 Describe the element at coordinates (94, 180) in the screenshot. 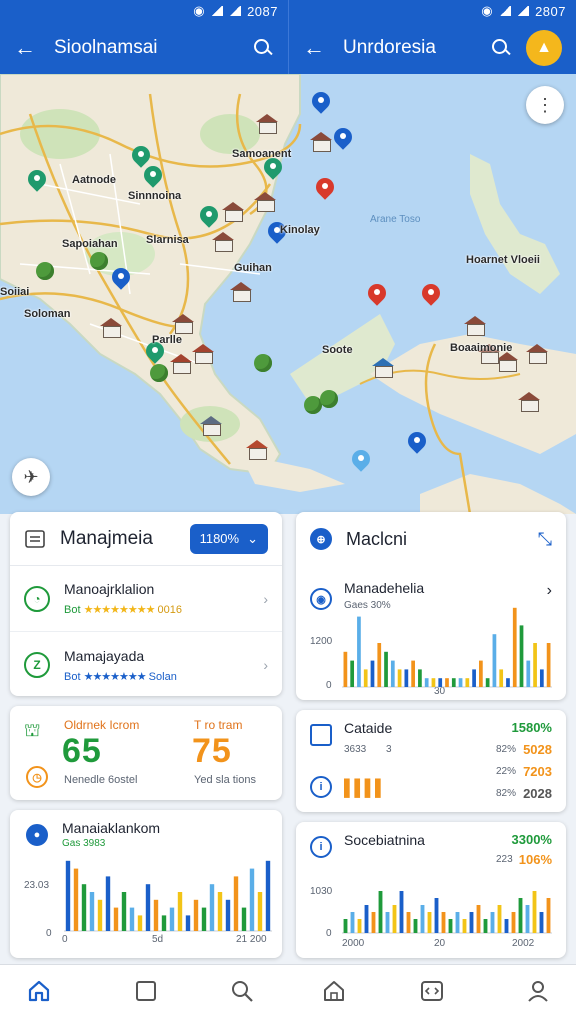

I see `map-label: Aatnode` at that location.